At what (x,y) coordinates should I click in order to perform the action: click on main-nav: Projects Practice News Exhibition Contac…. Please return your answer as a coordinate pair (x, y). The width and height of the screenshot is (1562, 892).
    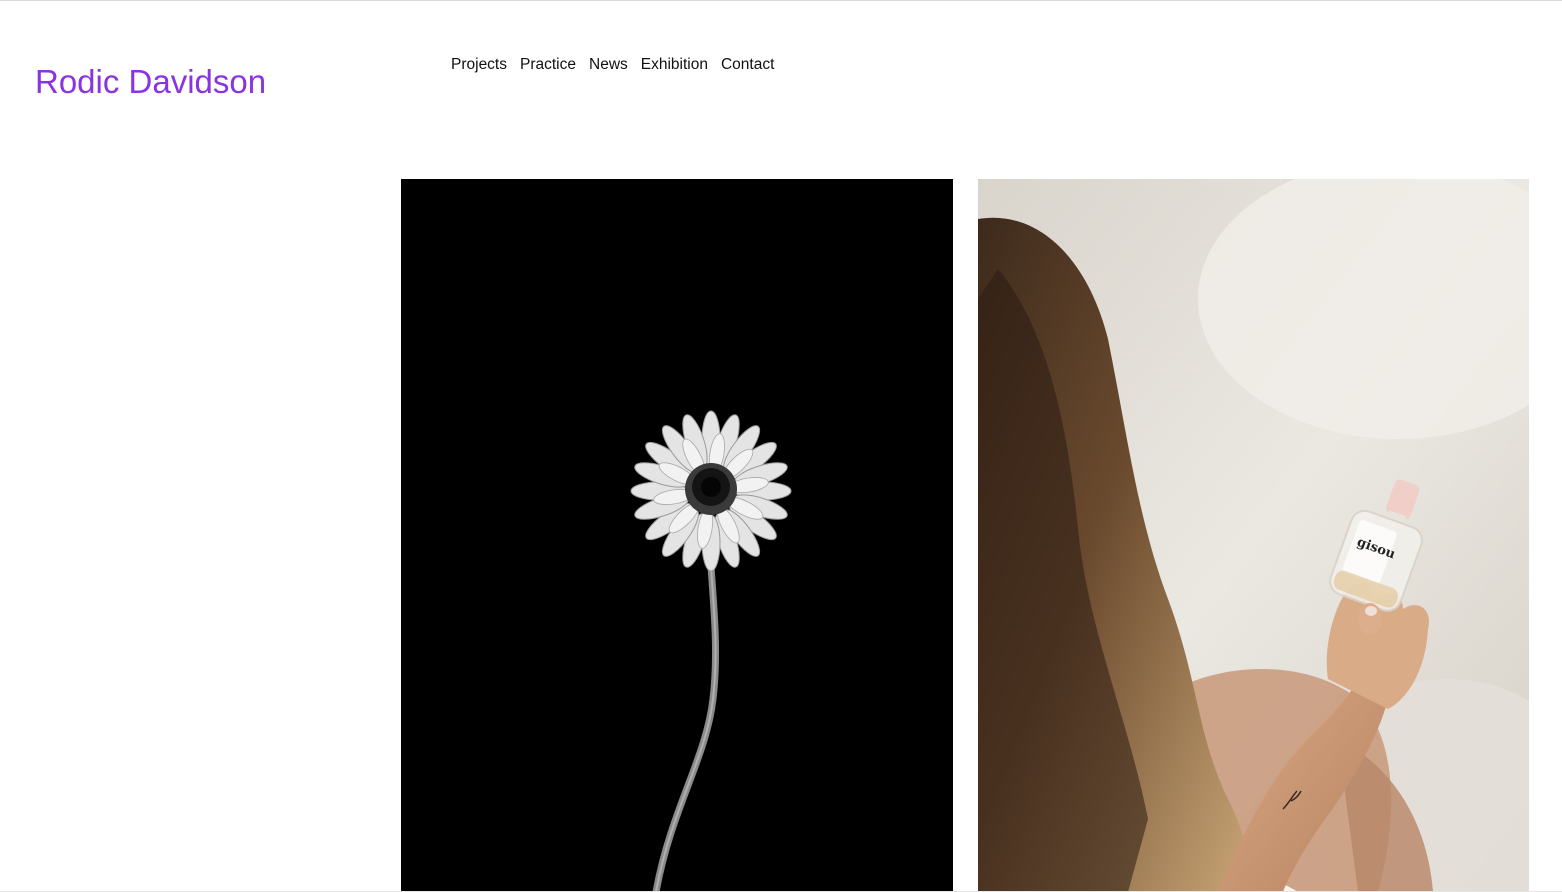
    Looking at the image, I should click on (612, 65).